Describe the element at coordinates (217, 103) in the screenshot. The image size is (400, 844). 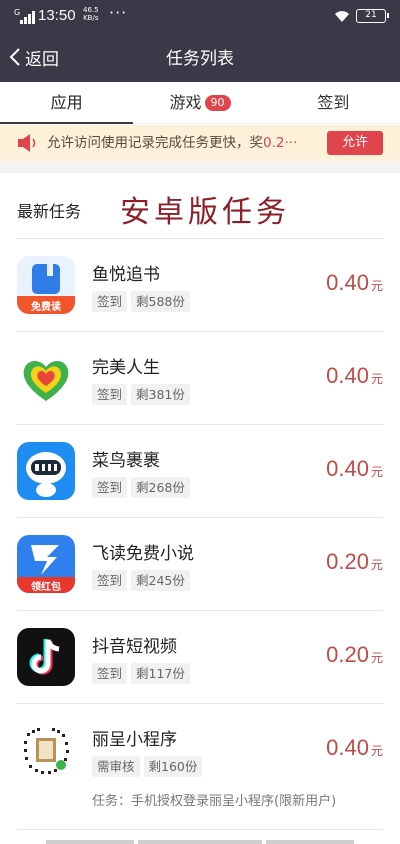
I see `count-badge: 90` at that location.